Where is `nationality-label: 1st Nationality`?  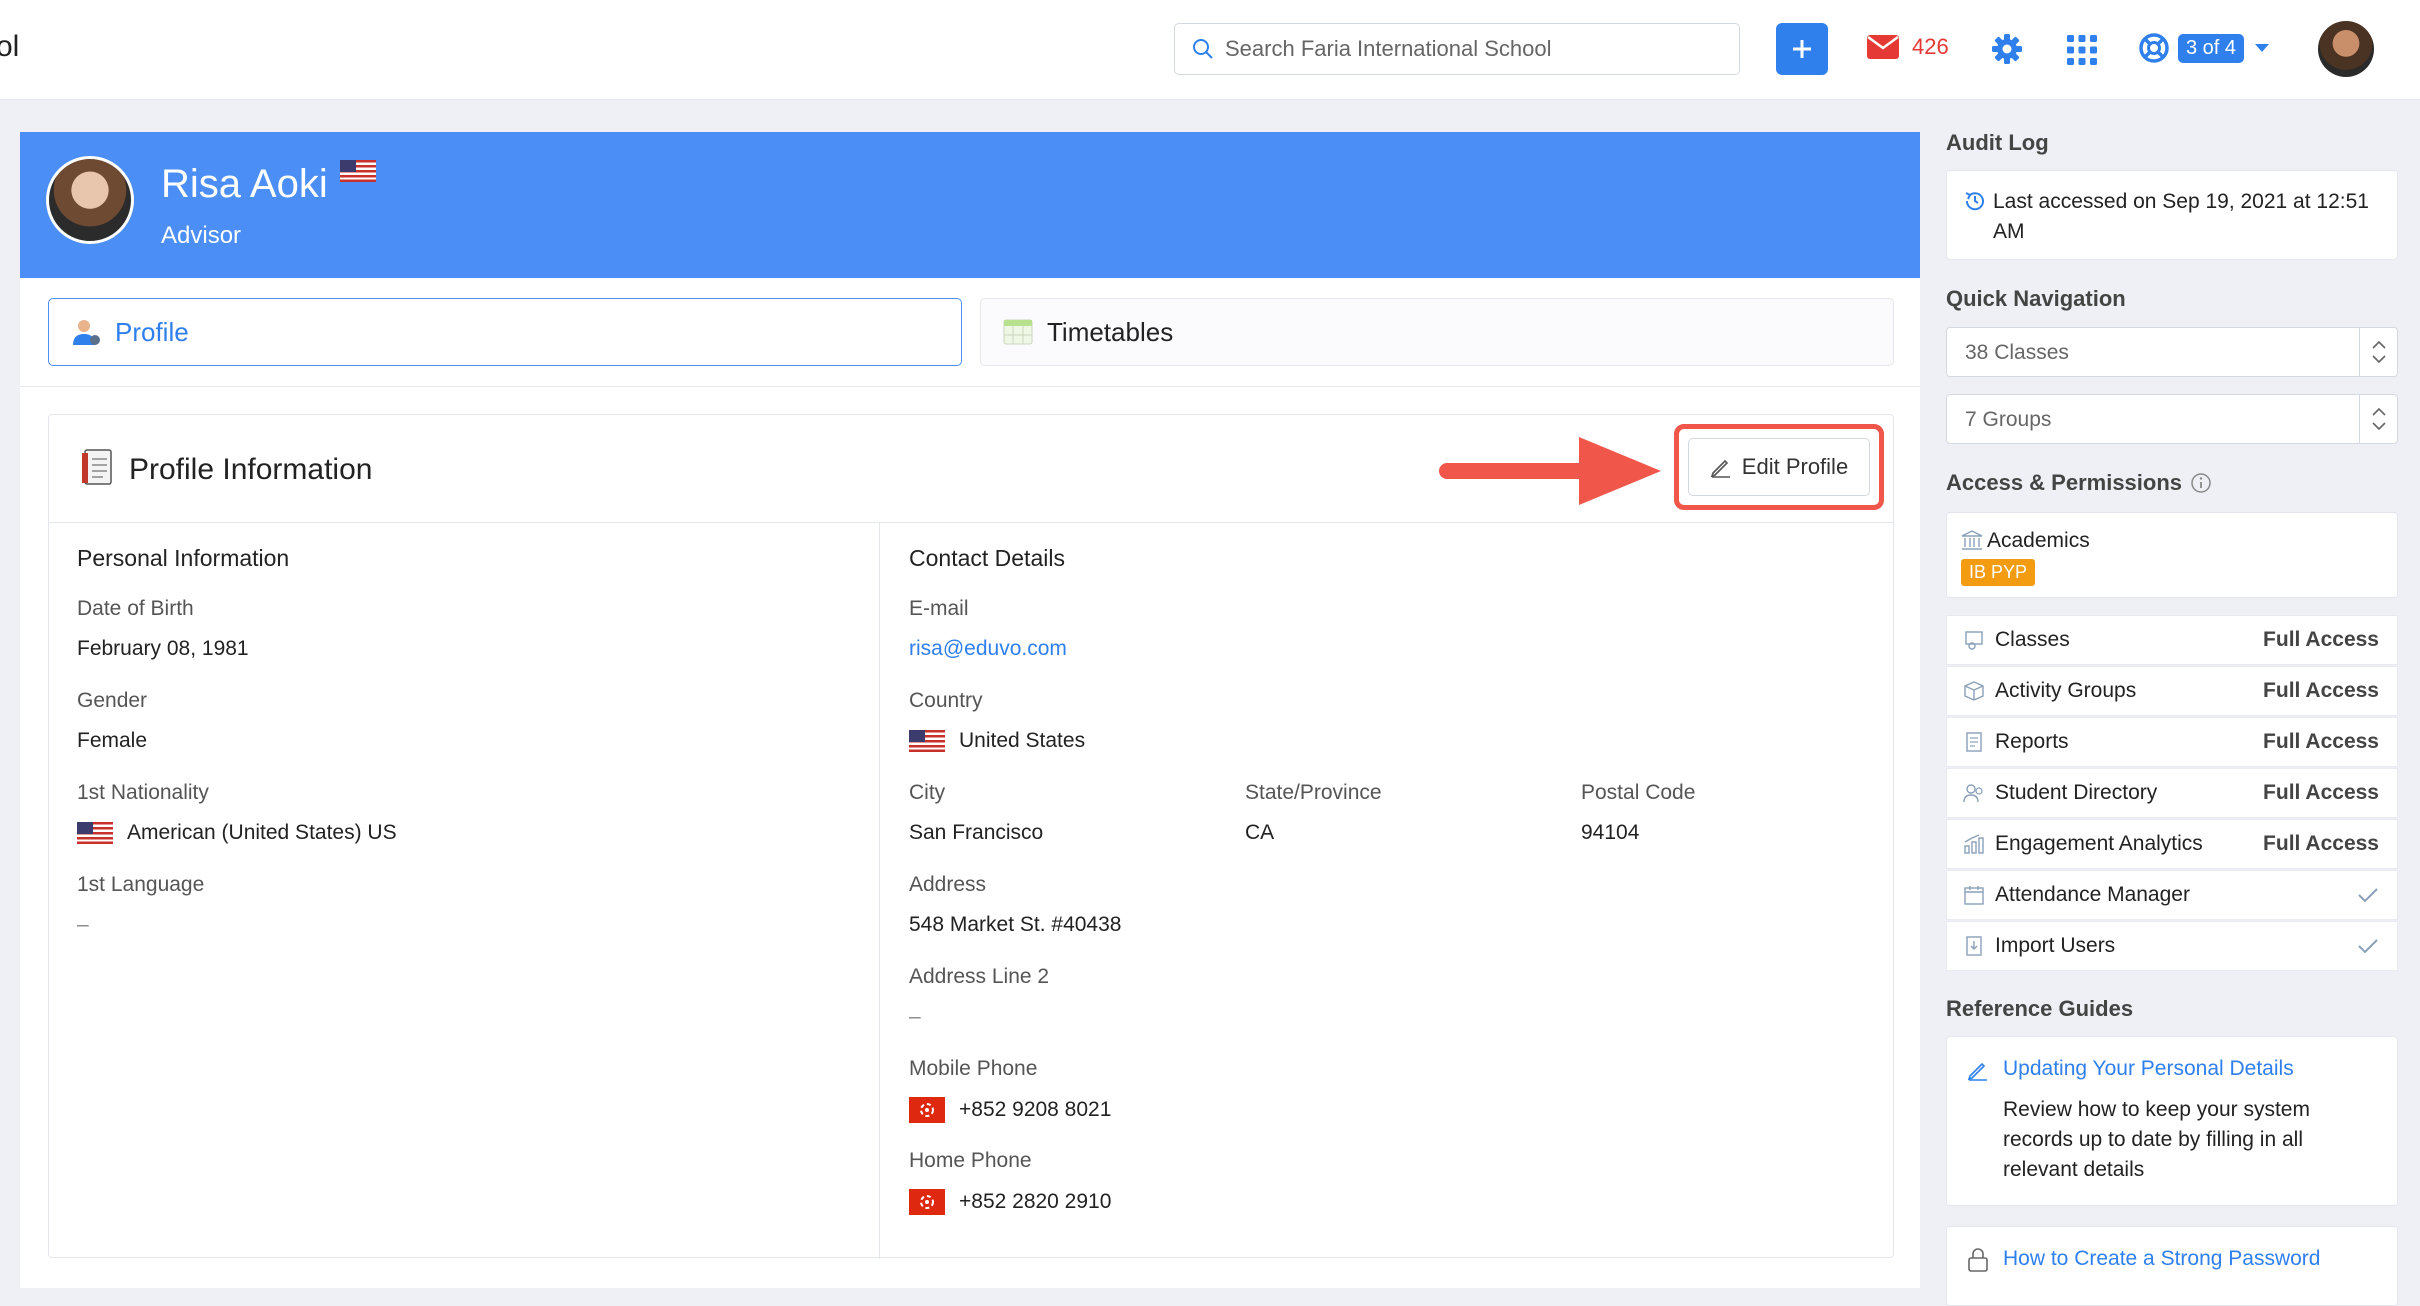
nationality-label: 1st Nationality is located at coordinates (143, 792).